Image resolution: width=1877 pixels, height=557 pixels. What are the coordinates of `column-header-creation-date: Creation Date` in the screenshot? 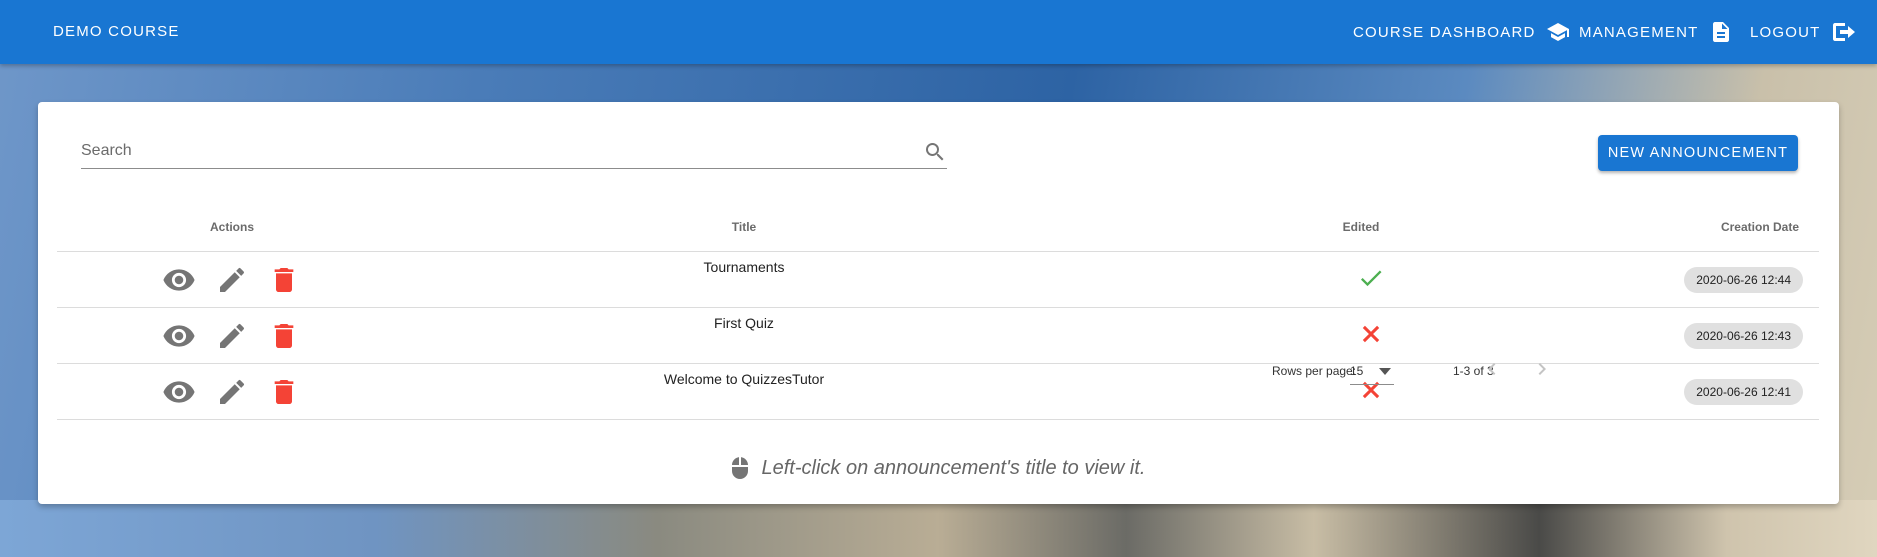 It's located at (1730, 227).